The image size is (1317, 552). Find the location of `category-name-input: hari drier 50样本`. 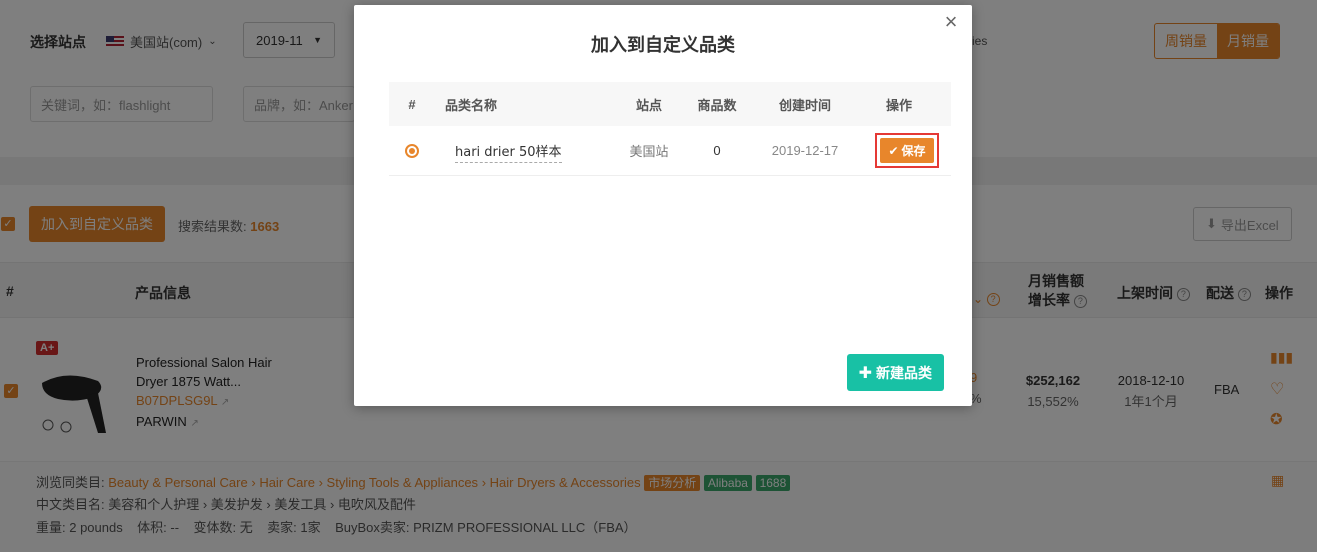

category-name-input: hari drier 50样本 is located at coordinates (508, 151).